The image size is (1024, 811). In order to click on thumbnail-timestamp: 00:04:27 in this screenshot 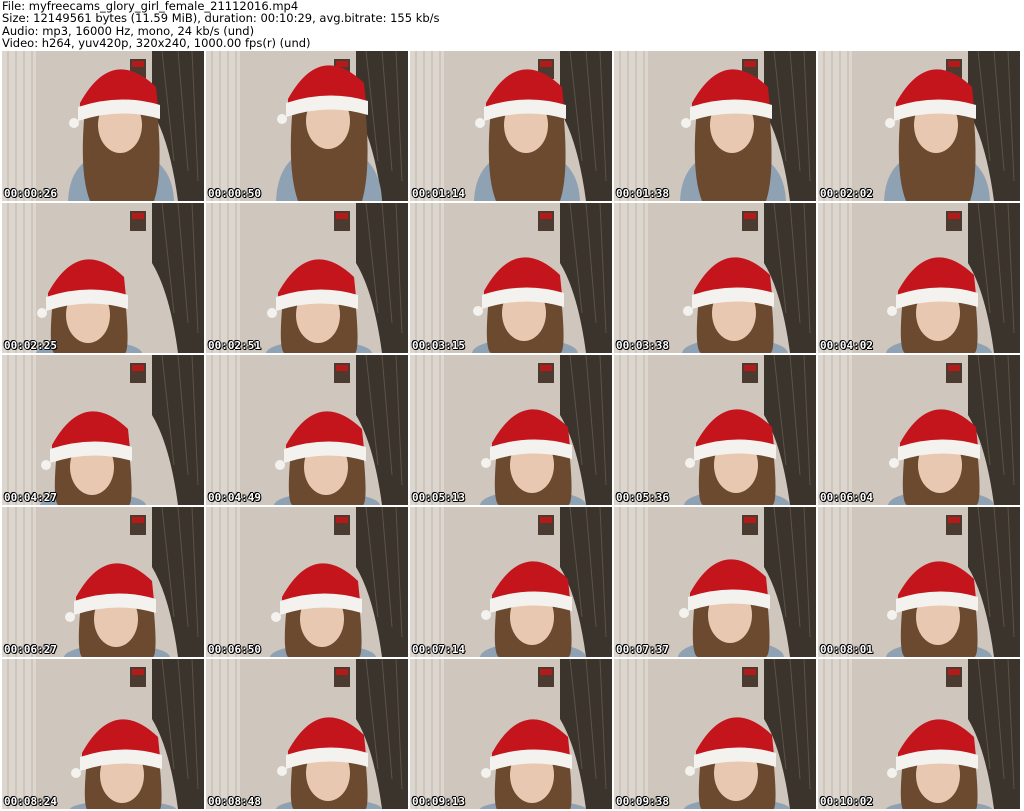, I will do `click(30, 497)`.